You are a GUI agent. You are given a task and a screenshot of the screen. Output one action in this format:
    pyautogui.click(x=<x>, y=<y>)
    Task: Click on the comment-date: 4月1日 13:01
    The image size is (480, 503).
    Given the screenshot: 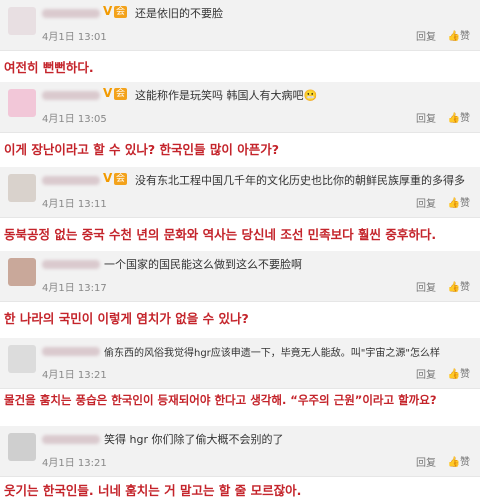 What is the action you would take?
    pyautogui.click(x=74, y=37)
    